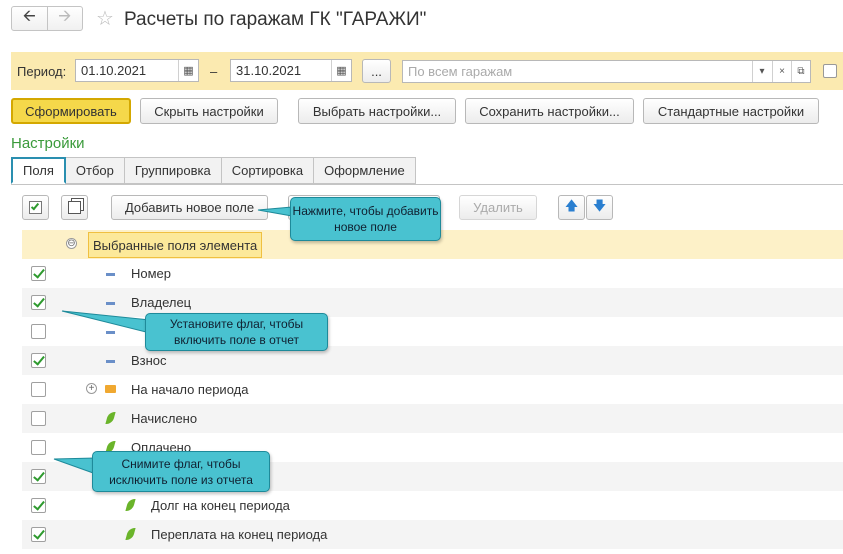 The height and width of the screenshot is (554, 843). I want to click on forward-button: 🡪, so click(65, 18).